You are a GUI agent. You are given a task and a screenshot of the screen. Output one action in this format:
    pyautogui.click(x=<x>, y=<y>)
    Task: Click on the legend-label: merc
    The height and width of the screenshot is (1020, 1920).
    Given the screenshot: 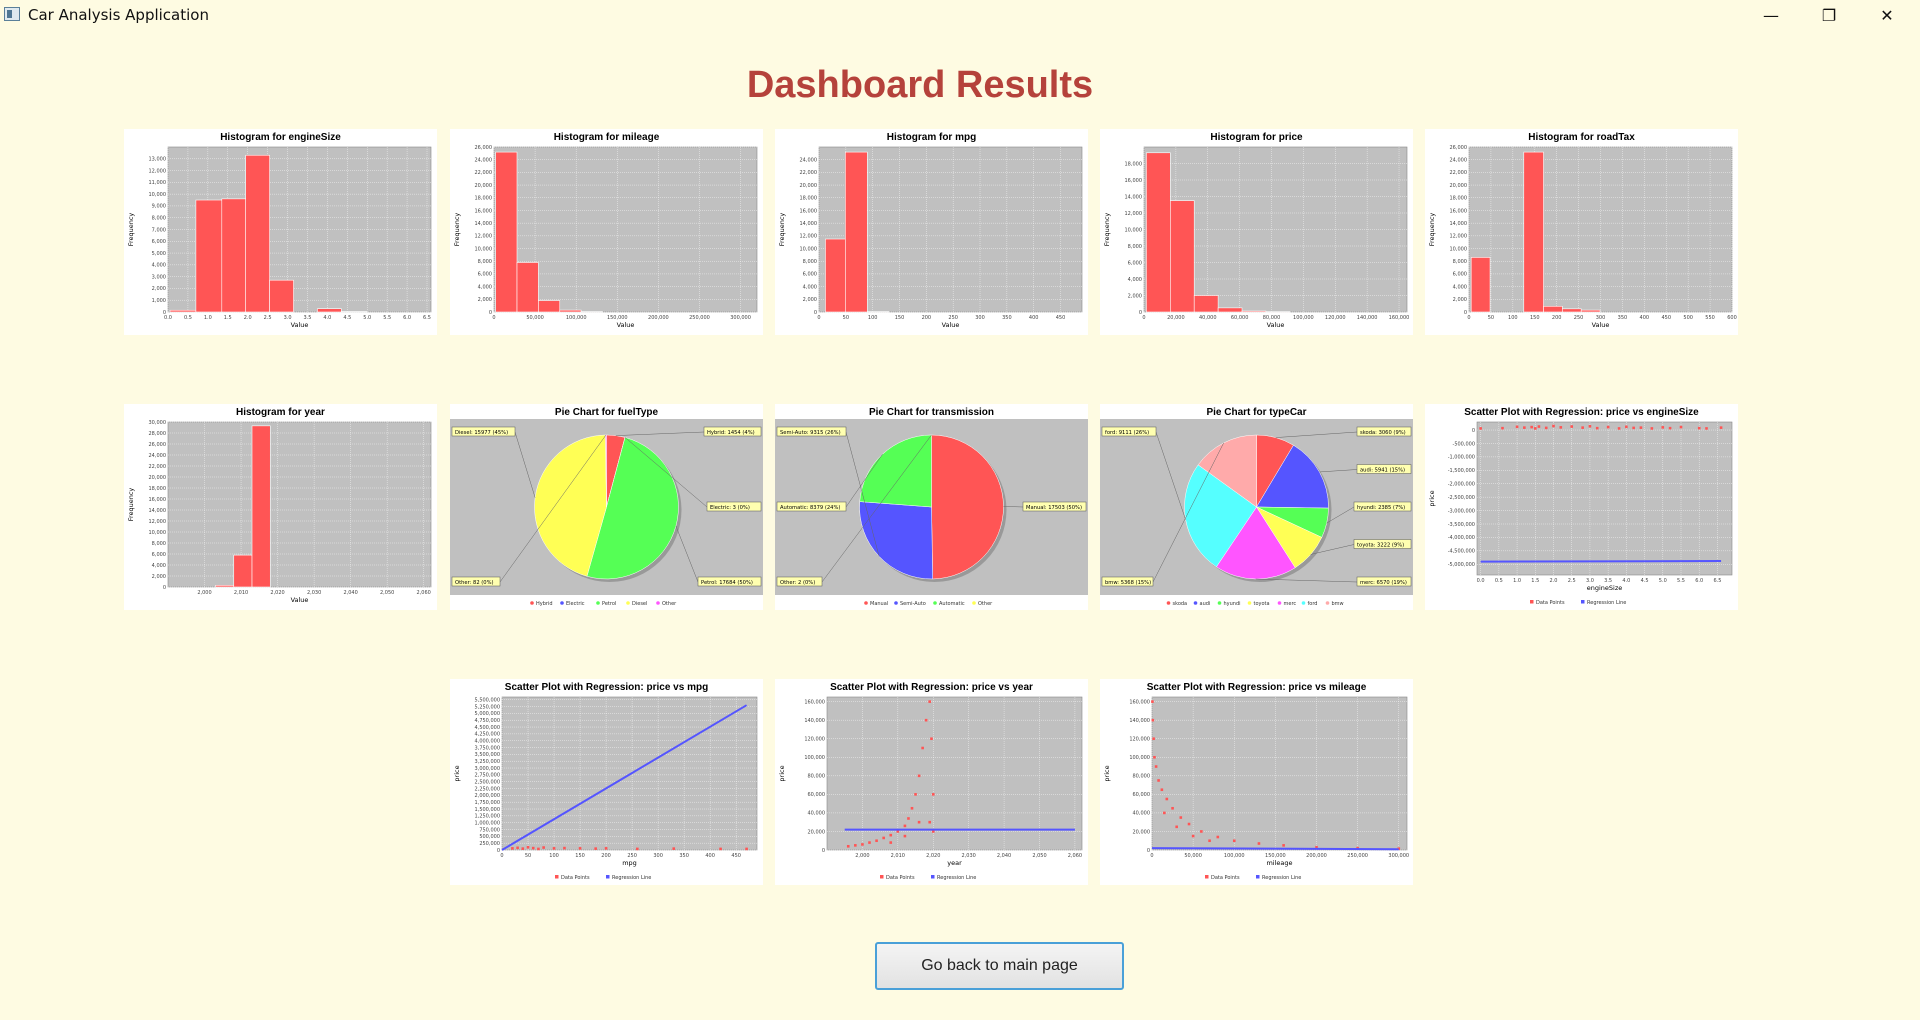 What is the action you would take?
    pyautogui.click(x=1290, y=604)
    